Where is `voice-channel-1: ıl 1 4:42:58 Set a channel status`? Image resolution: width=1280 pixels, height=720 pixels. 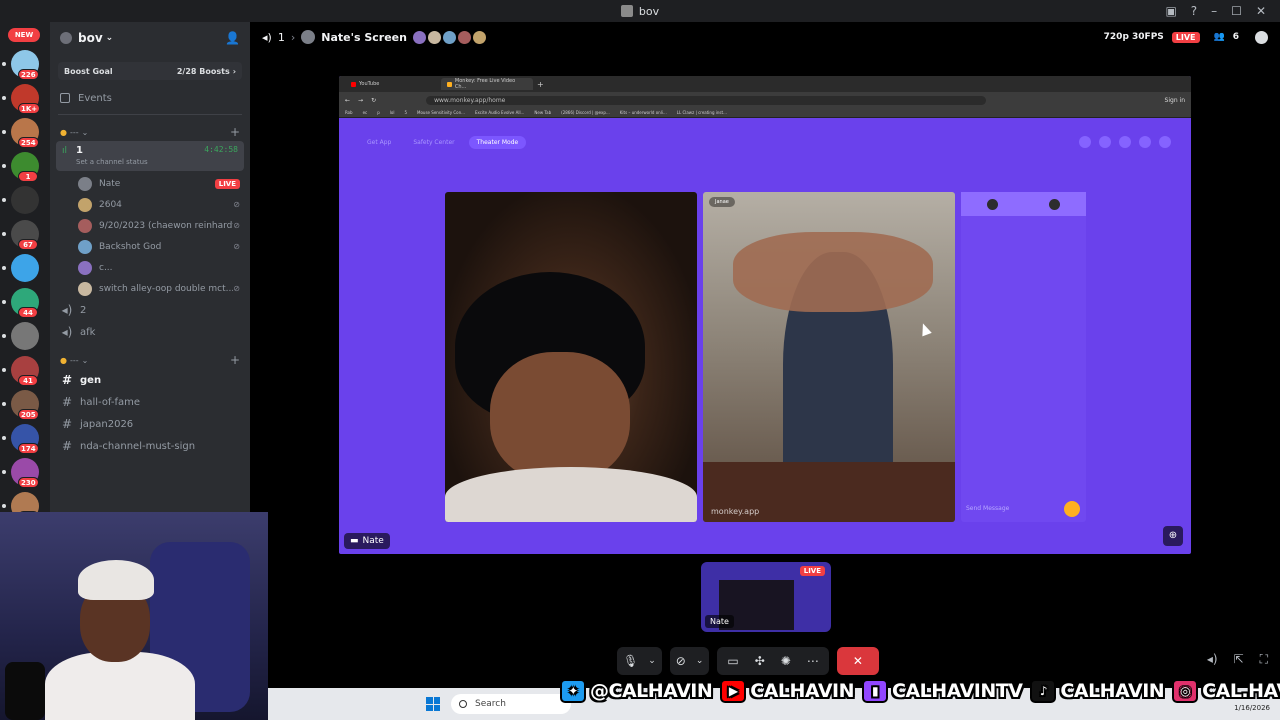 voice-channel-1: ıl 1 4:42:58 Set a channel status is located at coordinates (150, 156).